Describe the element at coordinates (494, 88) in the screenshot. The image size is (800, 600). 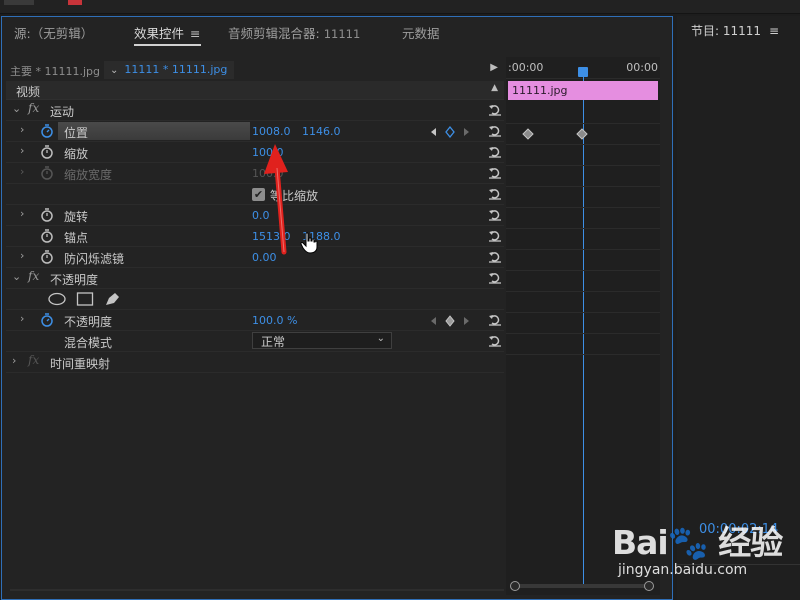
I see `collapse-triangle-icon: ▲` at that location.